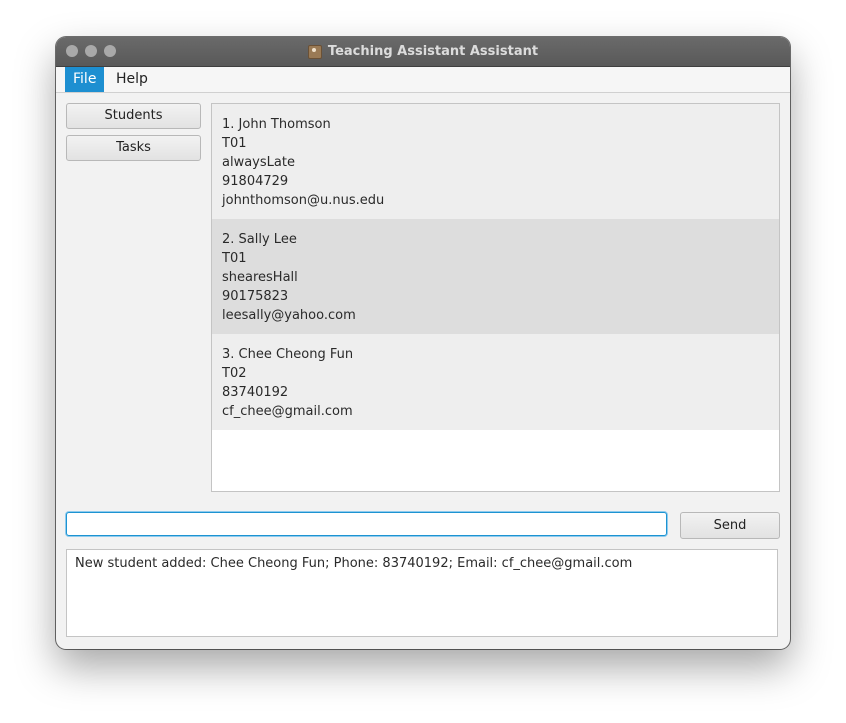 The height and width of the screenshot is (723, 846). I want to click on window-title-area: Teaching Assistant Assistant, so click(423, 51).